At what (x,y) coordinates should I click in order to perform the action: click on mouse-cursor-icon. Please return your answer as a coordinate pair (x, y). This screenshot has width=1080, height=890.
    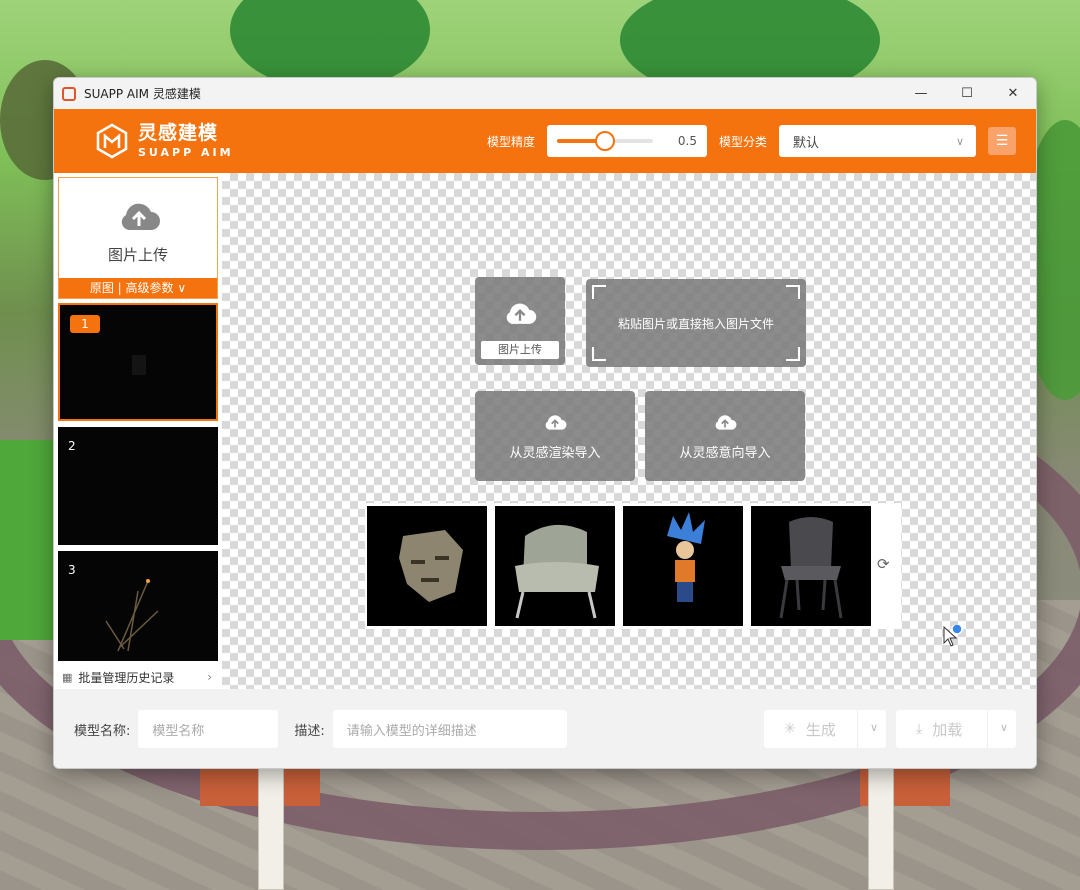
    Looking at the image, I should click on (953, 636).